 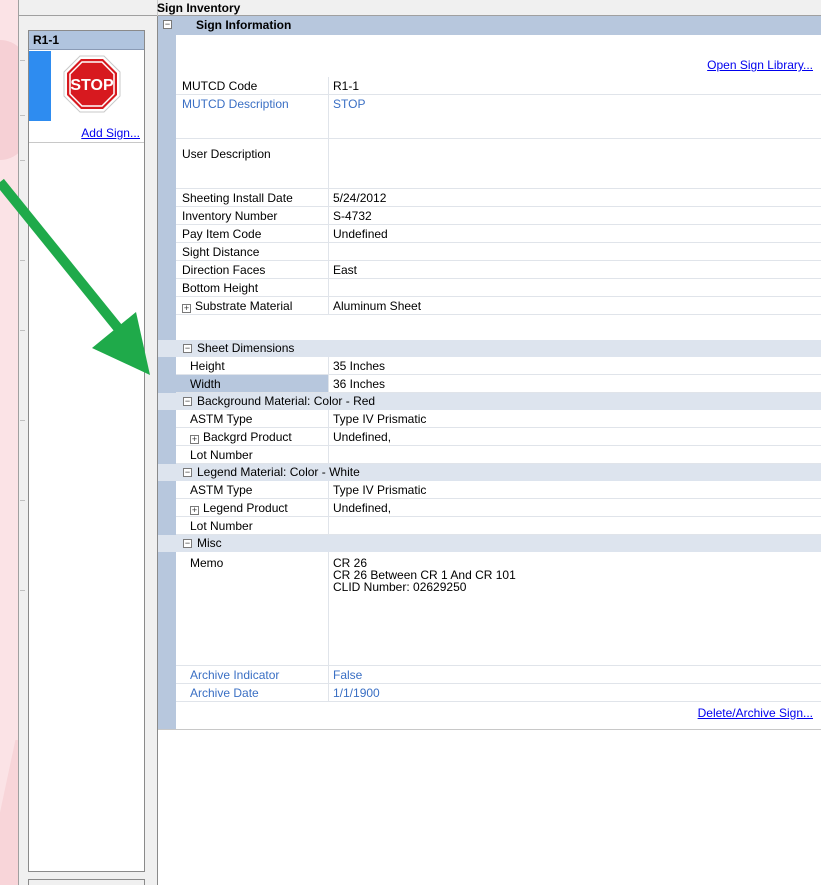 What do you see at coordinates (237, 198) in the screenshot?
I see `prop-name: Sheeting Install Date` at bounding box center [237, 198].